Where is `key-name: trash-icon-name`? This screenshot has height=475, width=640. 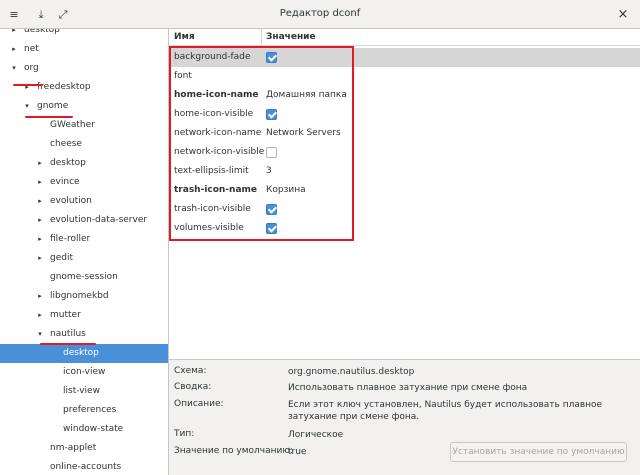 key-name: trash-icon-name is located at coordinates (216, 190).